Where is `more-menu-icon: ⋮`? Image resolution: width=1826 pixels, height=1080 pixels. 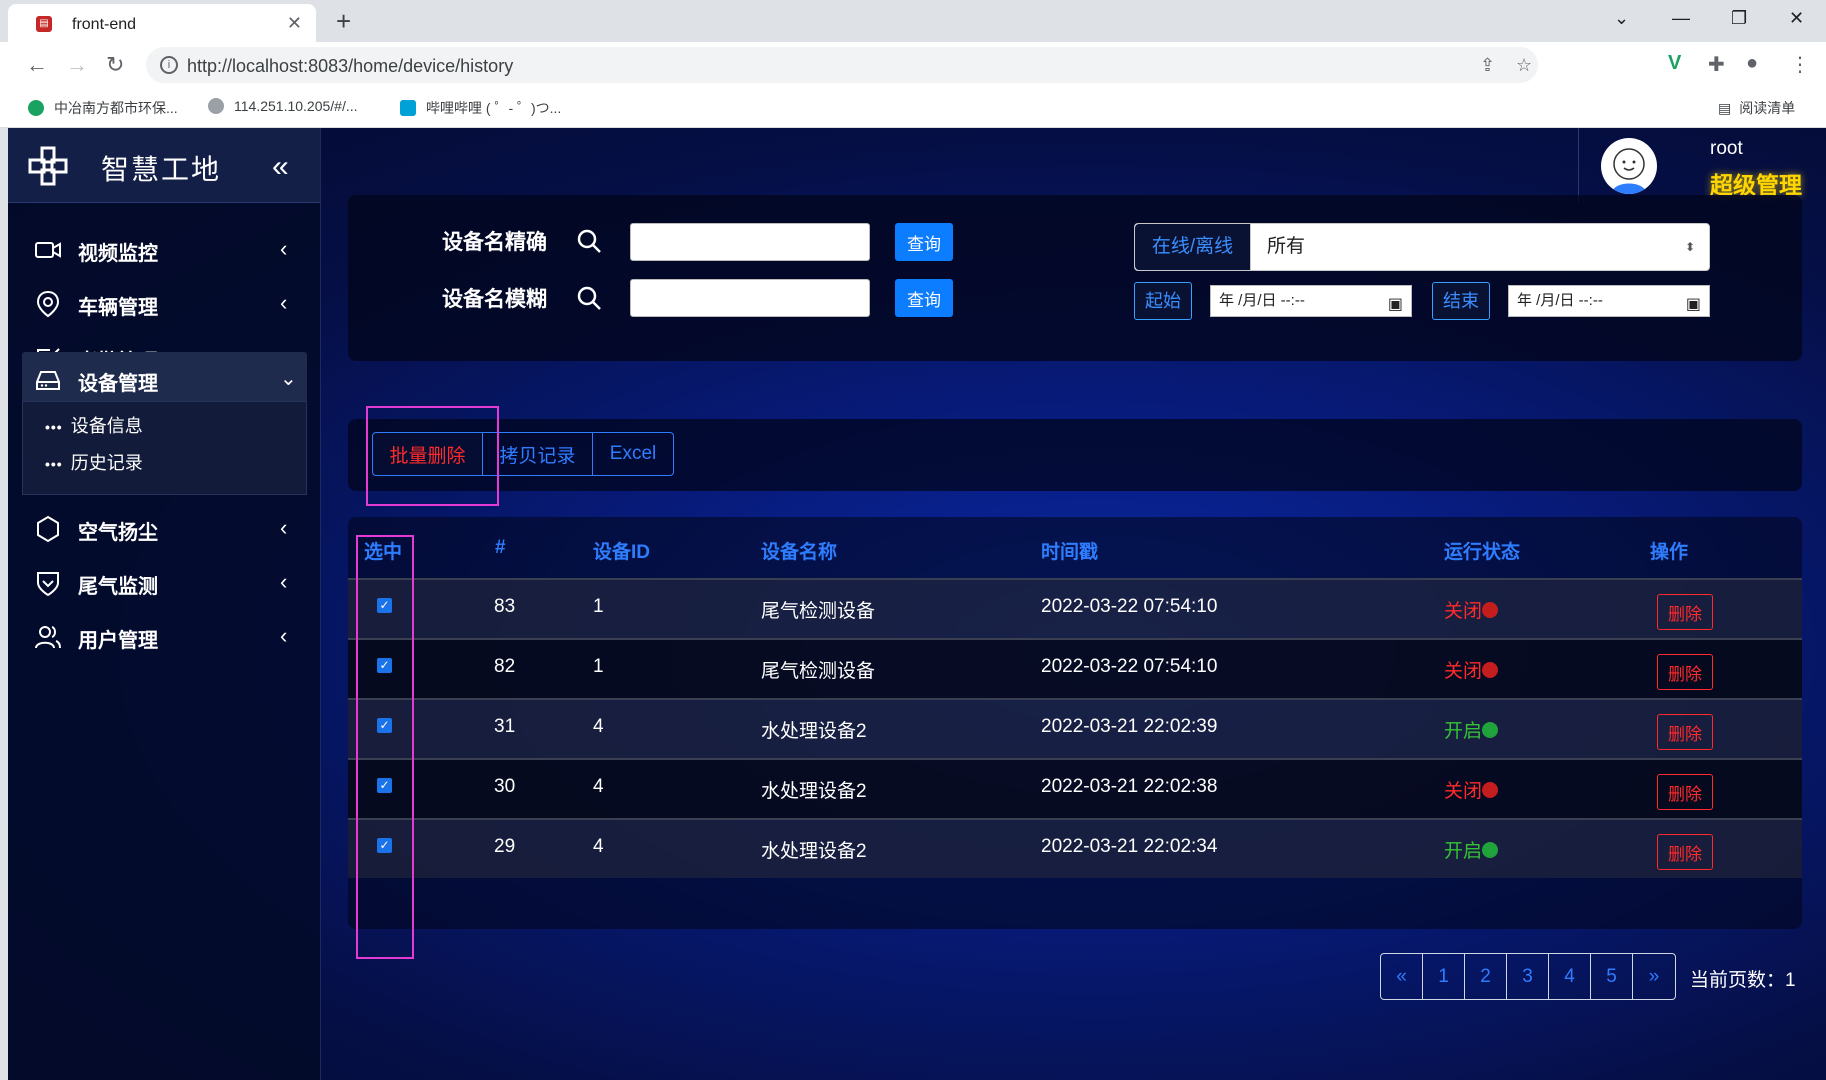 more-menu-icon: ⋮ is located at coordinates (1800, 64).